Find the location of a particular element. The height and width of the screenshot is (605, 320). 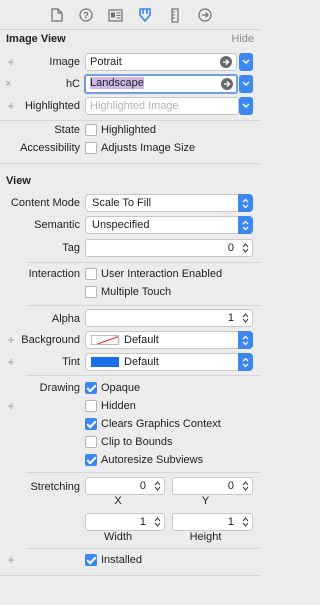

stretch-x-field: 0 is located at coordinates (125, 486).